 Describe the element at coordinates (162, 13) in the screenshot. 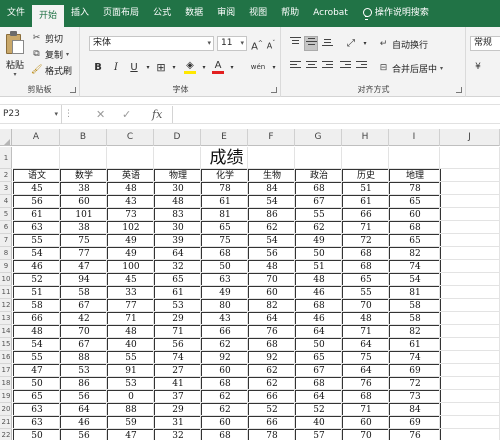

I see `menu-tab: 公式` at that location.